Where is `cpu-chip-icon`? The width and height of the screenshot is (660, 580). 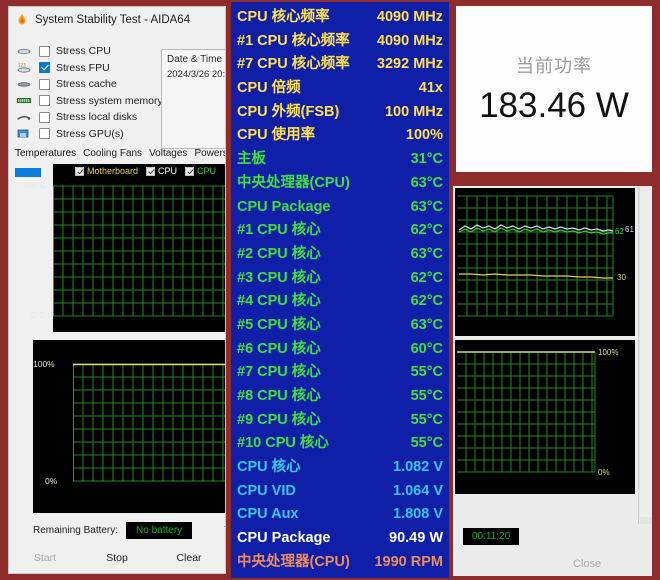
cpu-chip-icon is located at coordinates (24, 51).